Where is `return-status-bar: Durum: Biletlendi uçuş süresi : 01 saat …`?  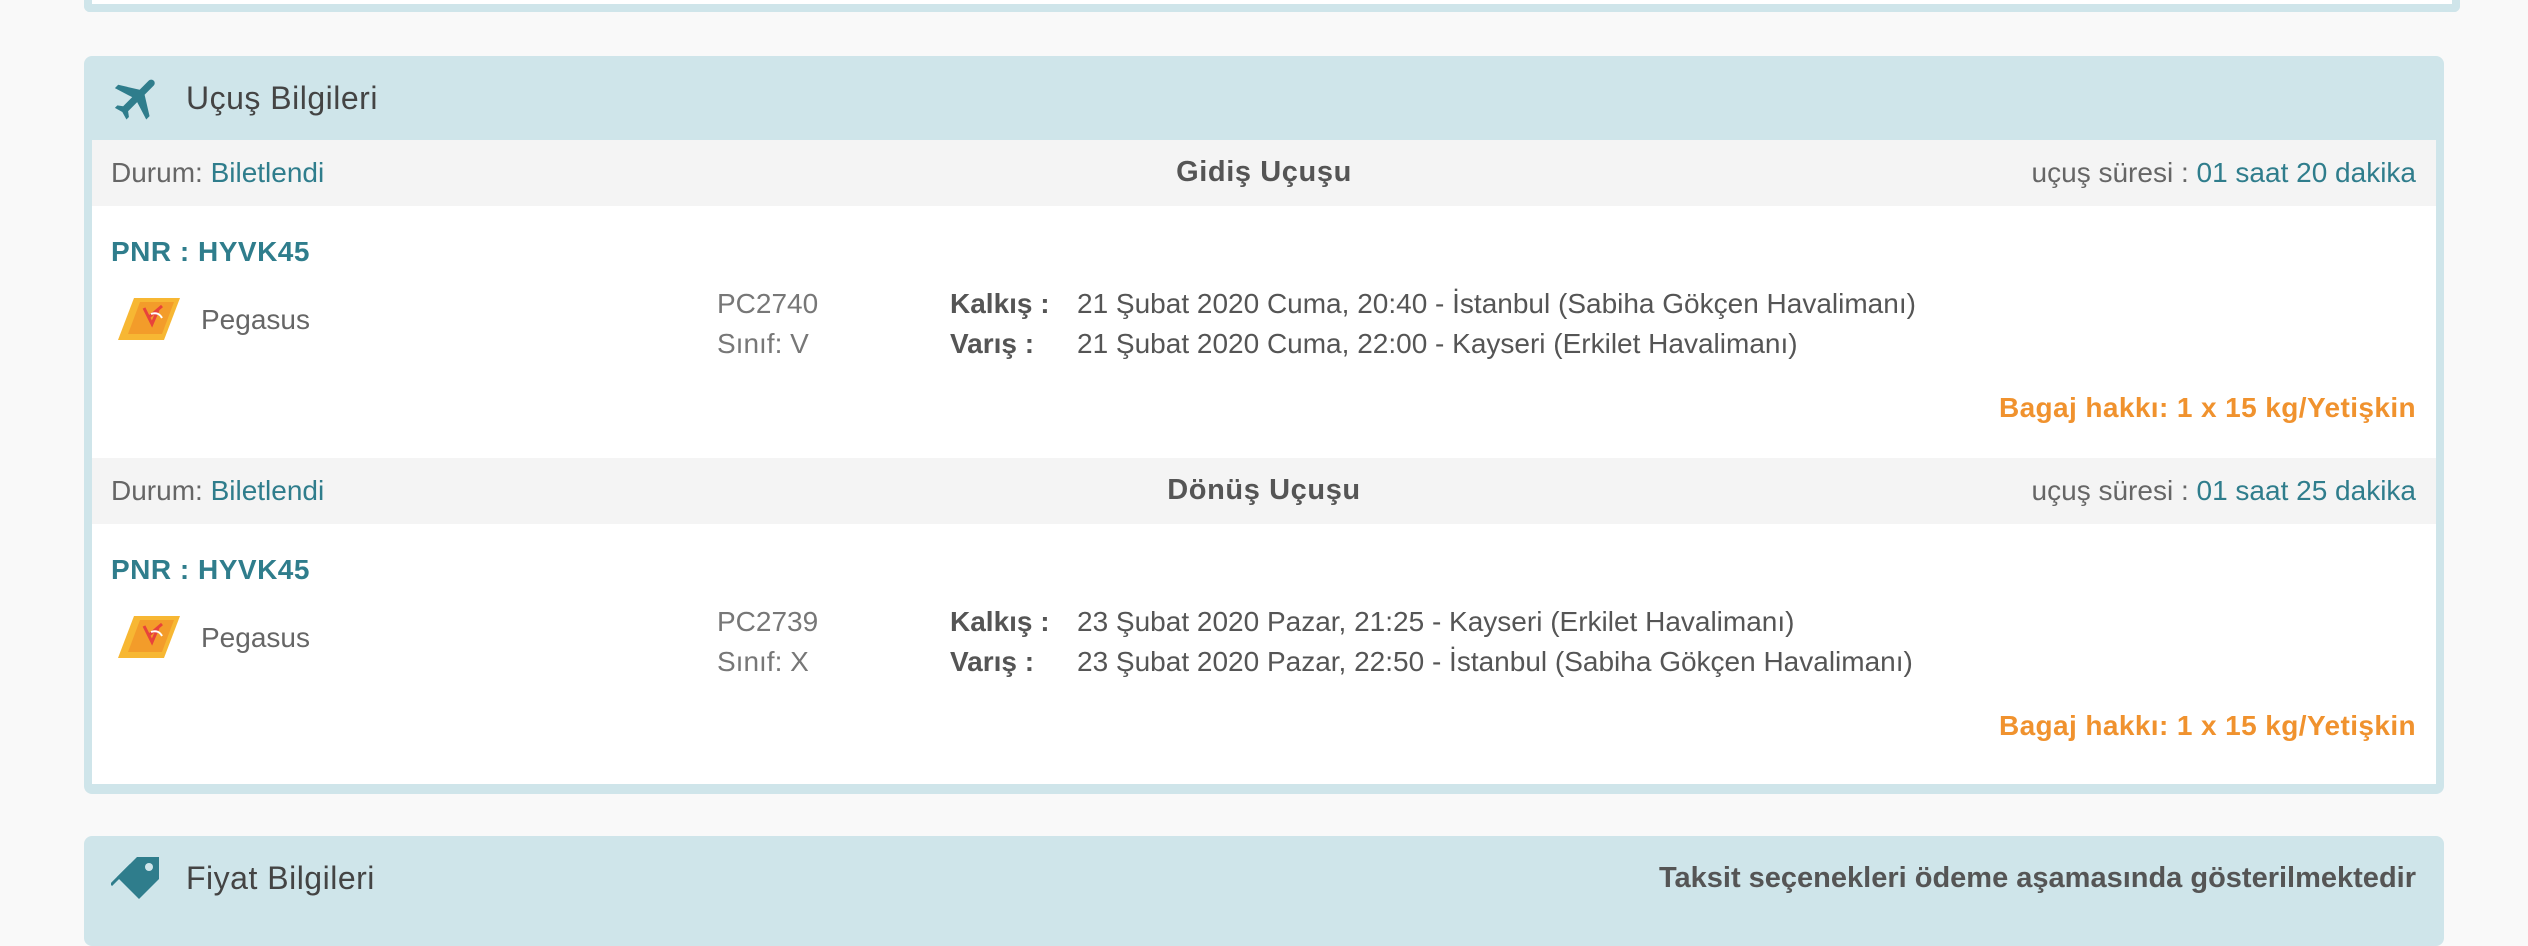
return-status-bar: Durum: Biletlendi uçuş süresi : 01 saat … is located at coordinates (1264, 491).